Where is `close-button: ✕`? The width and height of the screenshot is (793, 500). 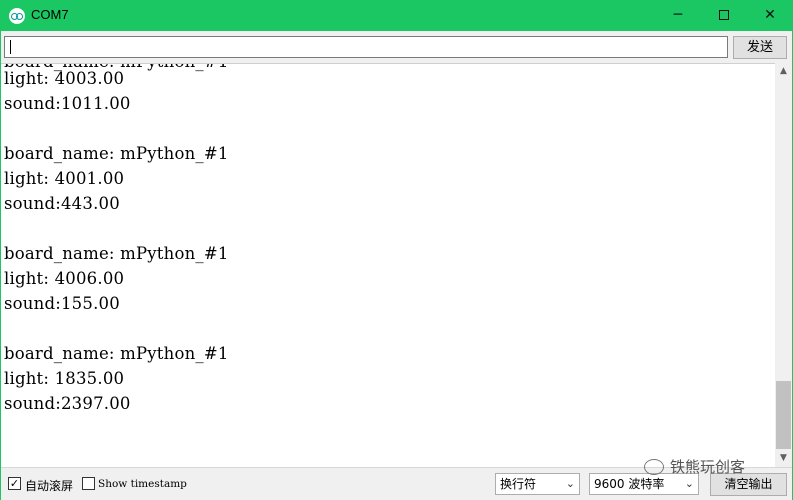
close-button: ✕ is located at coordinates (770, 15).